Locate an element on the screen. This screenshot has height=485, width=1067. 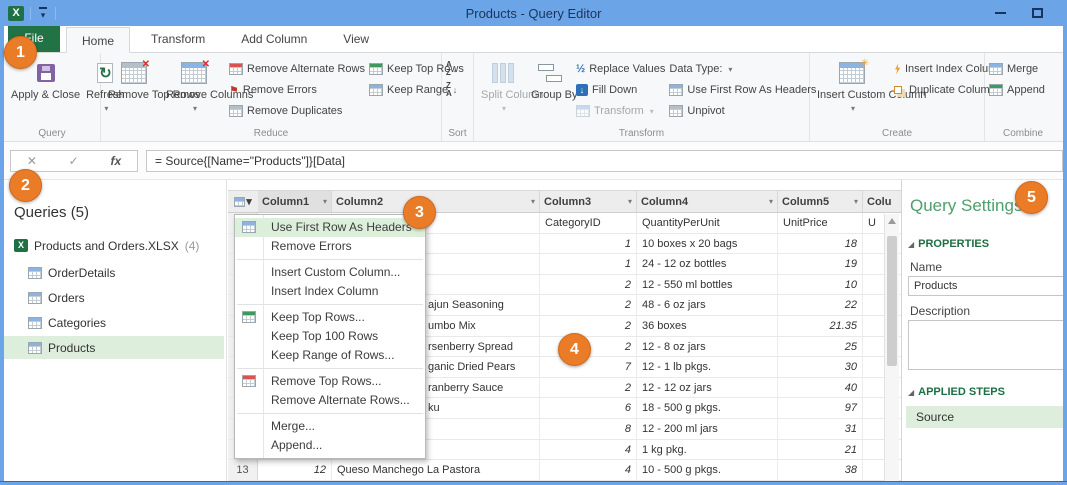
cell-column5: 38 is located at coordinates (820, 470).